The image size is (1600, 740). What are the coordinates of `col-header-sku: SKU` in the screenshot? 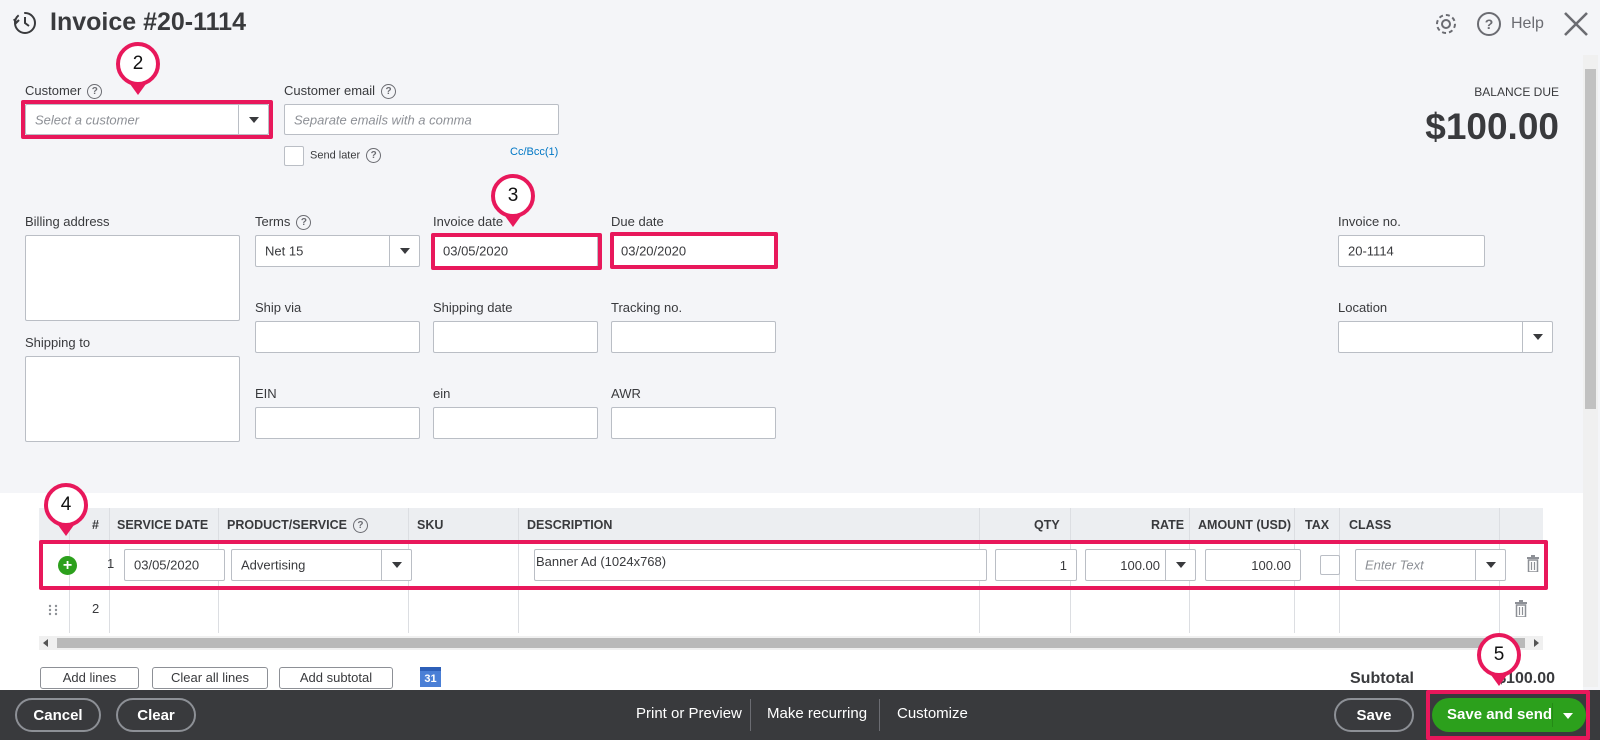 It's located at (430, 525).